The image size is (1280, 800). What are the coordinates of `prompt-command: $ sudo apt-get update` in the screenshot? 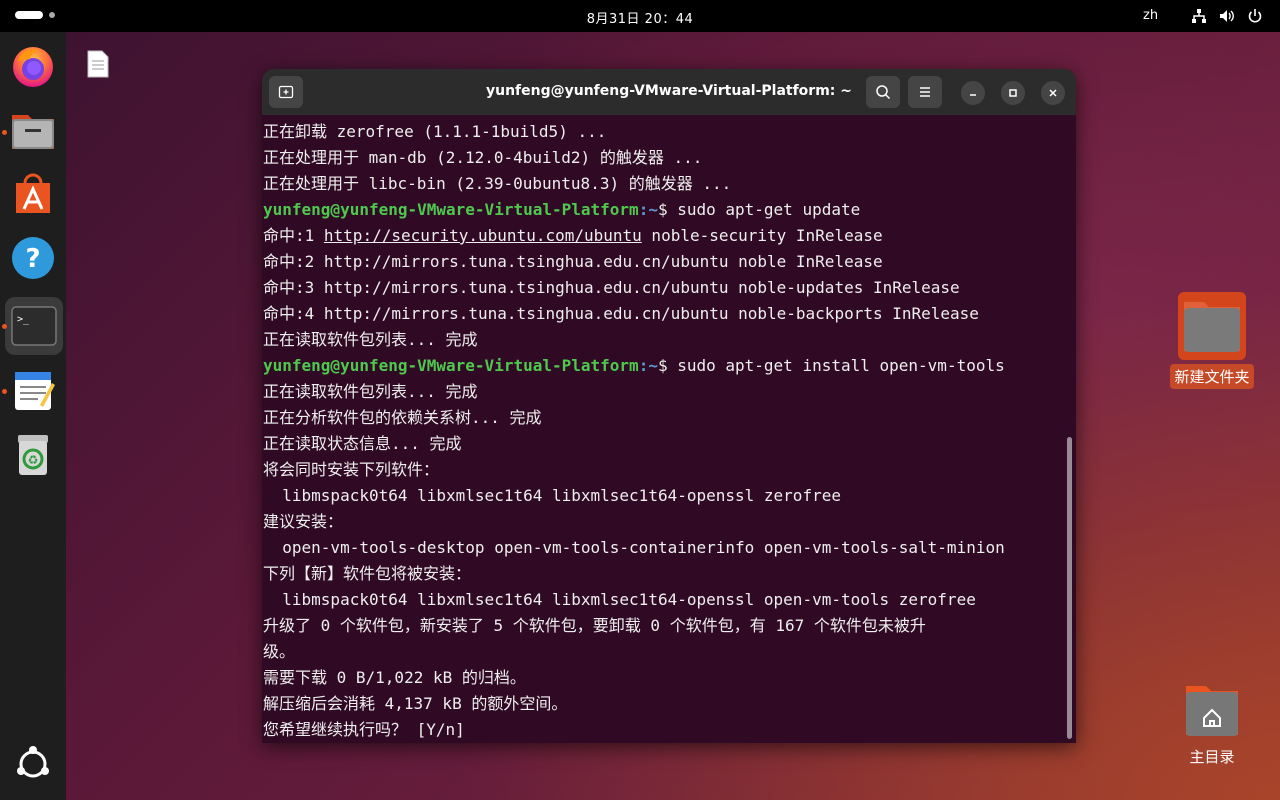 It's located at (759, 209).